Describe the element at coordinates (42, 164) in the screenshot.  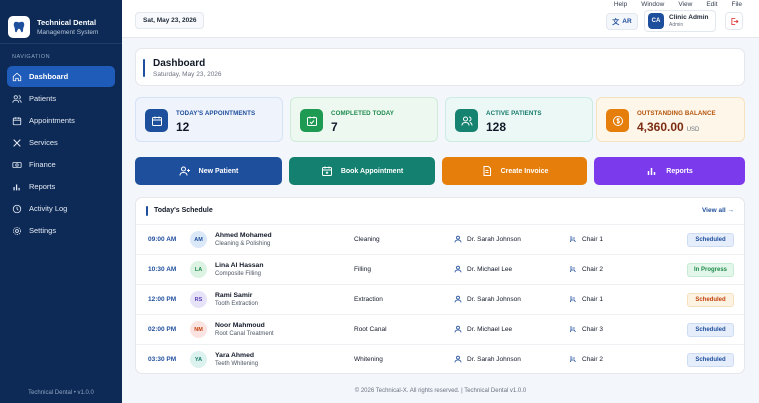
I see `sidebar-item-label: Finance` at that location.